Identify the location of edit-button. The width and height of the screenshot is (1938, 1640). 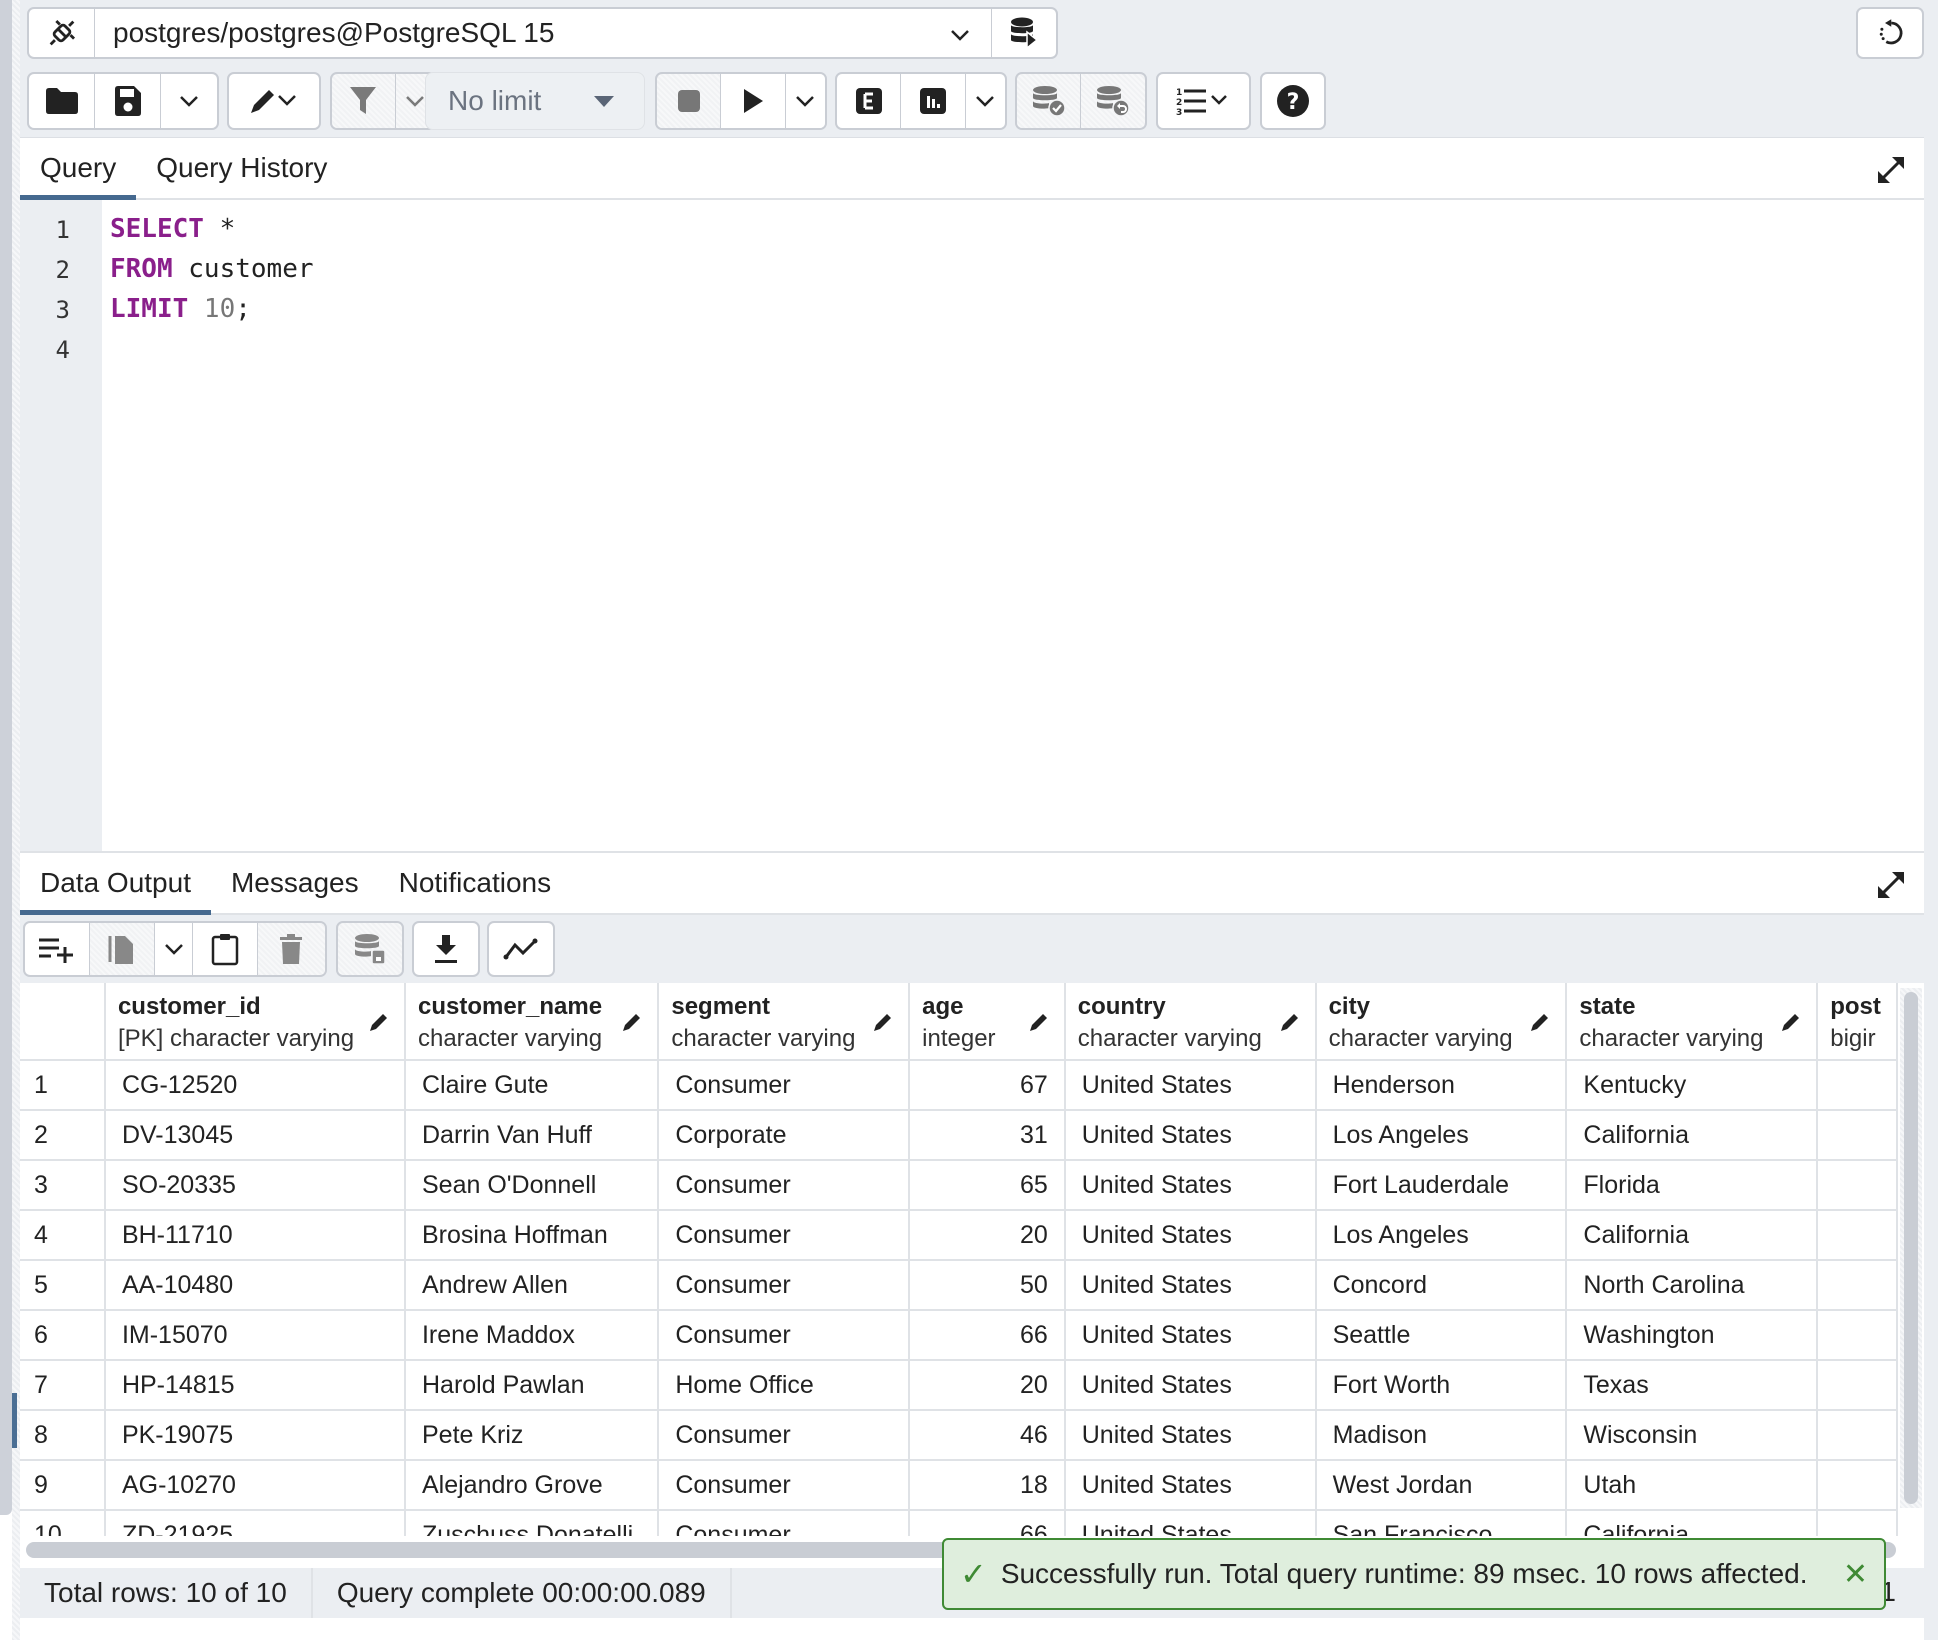
(274, 101).